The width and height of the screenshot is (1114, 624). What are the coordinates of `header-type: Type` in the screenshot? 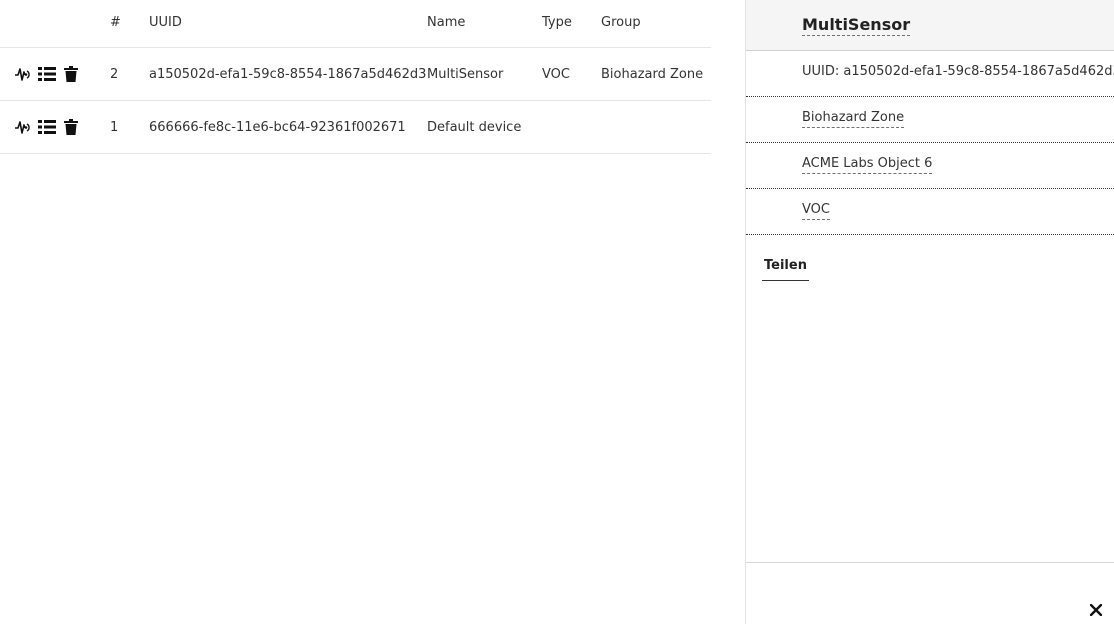 It's located at (557, 23).